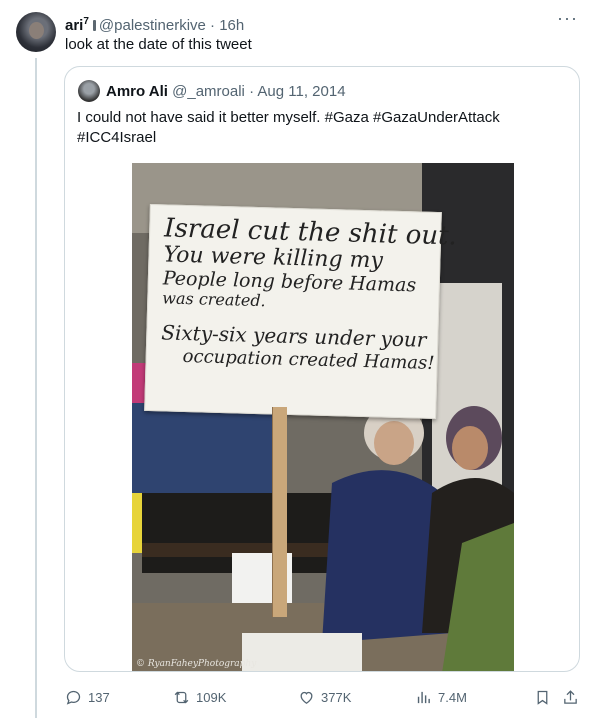  Describe the element at coordinates (89, 91) in the screenshot. I see `quoted-avatar` at that location.